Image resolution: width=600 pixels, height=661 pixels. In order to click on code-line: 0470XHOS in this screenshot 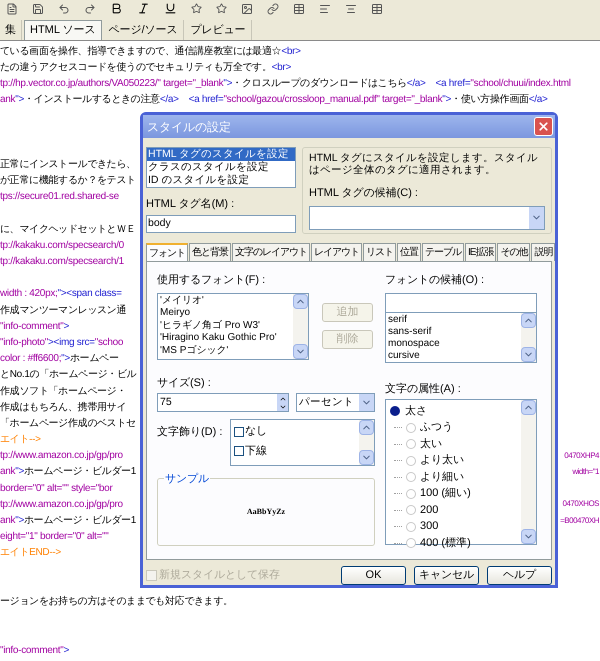, I will do `click(581, 504)`.